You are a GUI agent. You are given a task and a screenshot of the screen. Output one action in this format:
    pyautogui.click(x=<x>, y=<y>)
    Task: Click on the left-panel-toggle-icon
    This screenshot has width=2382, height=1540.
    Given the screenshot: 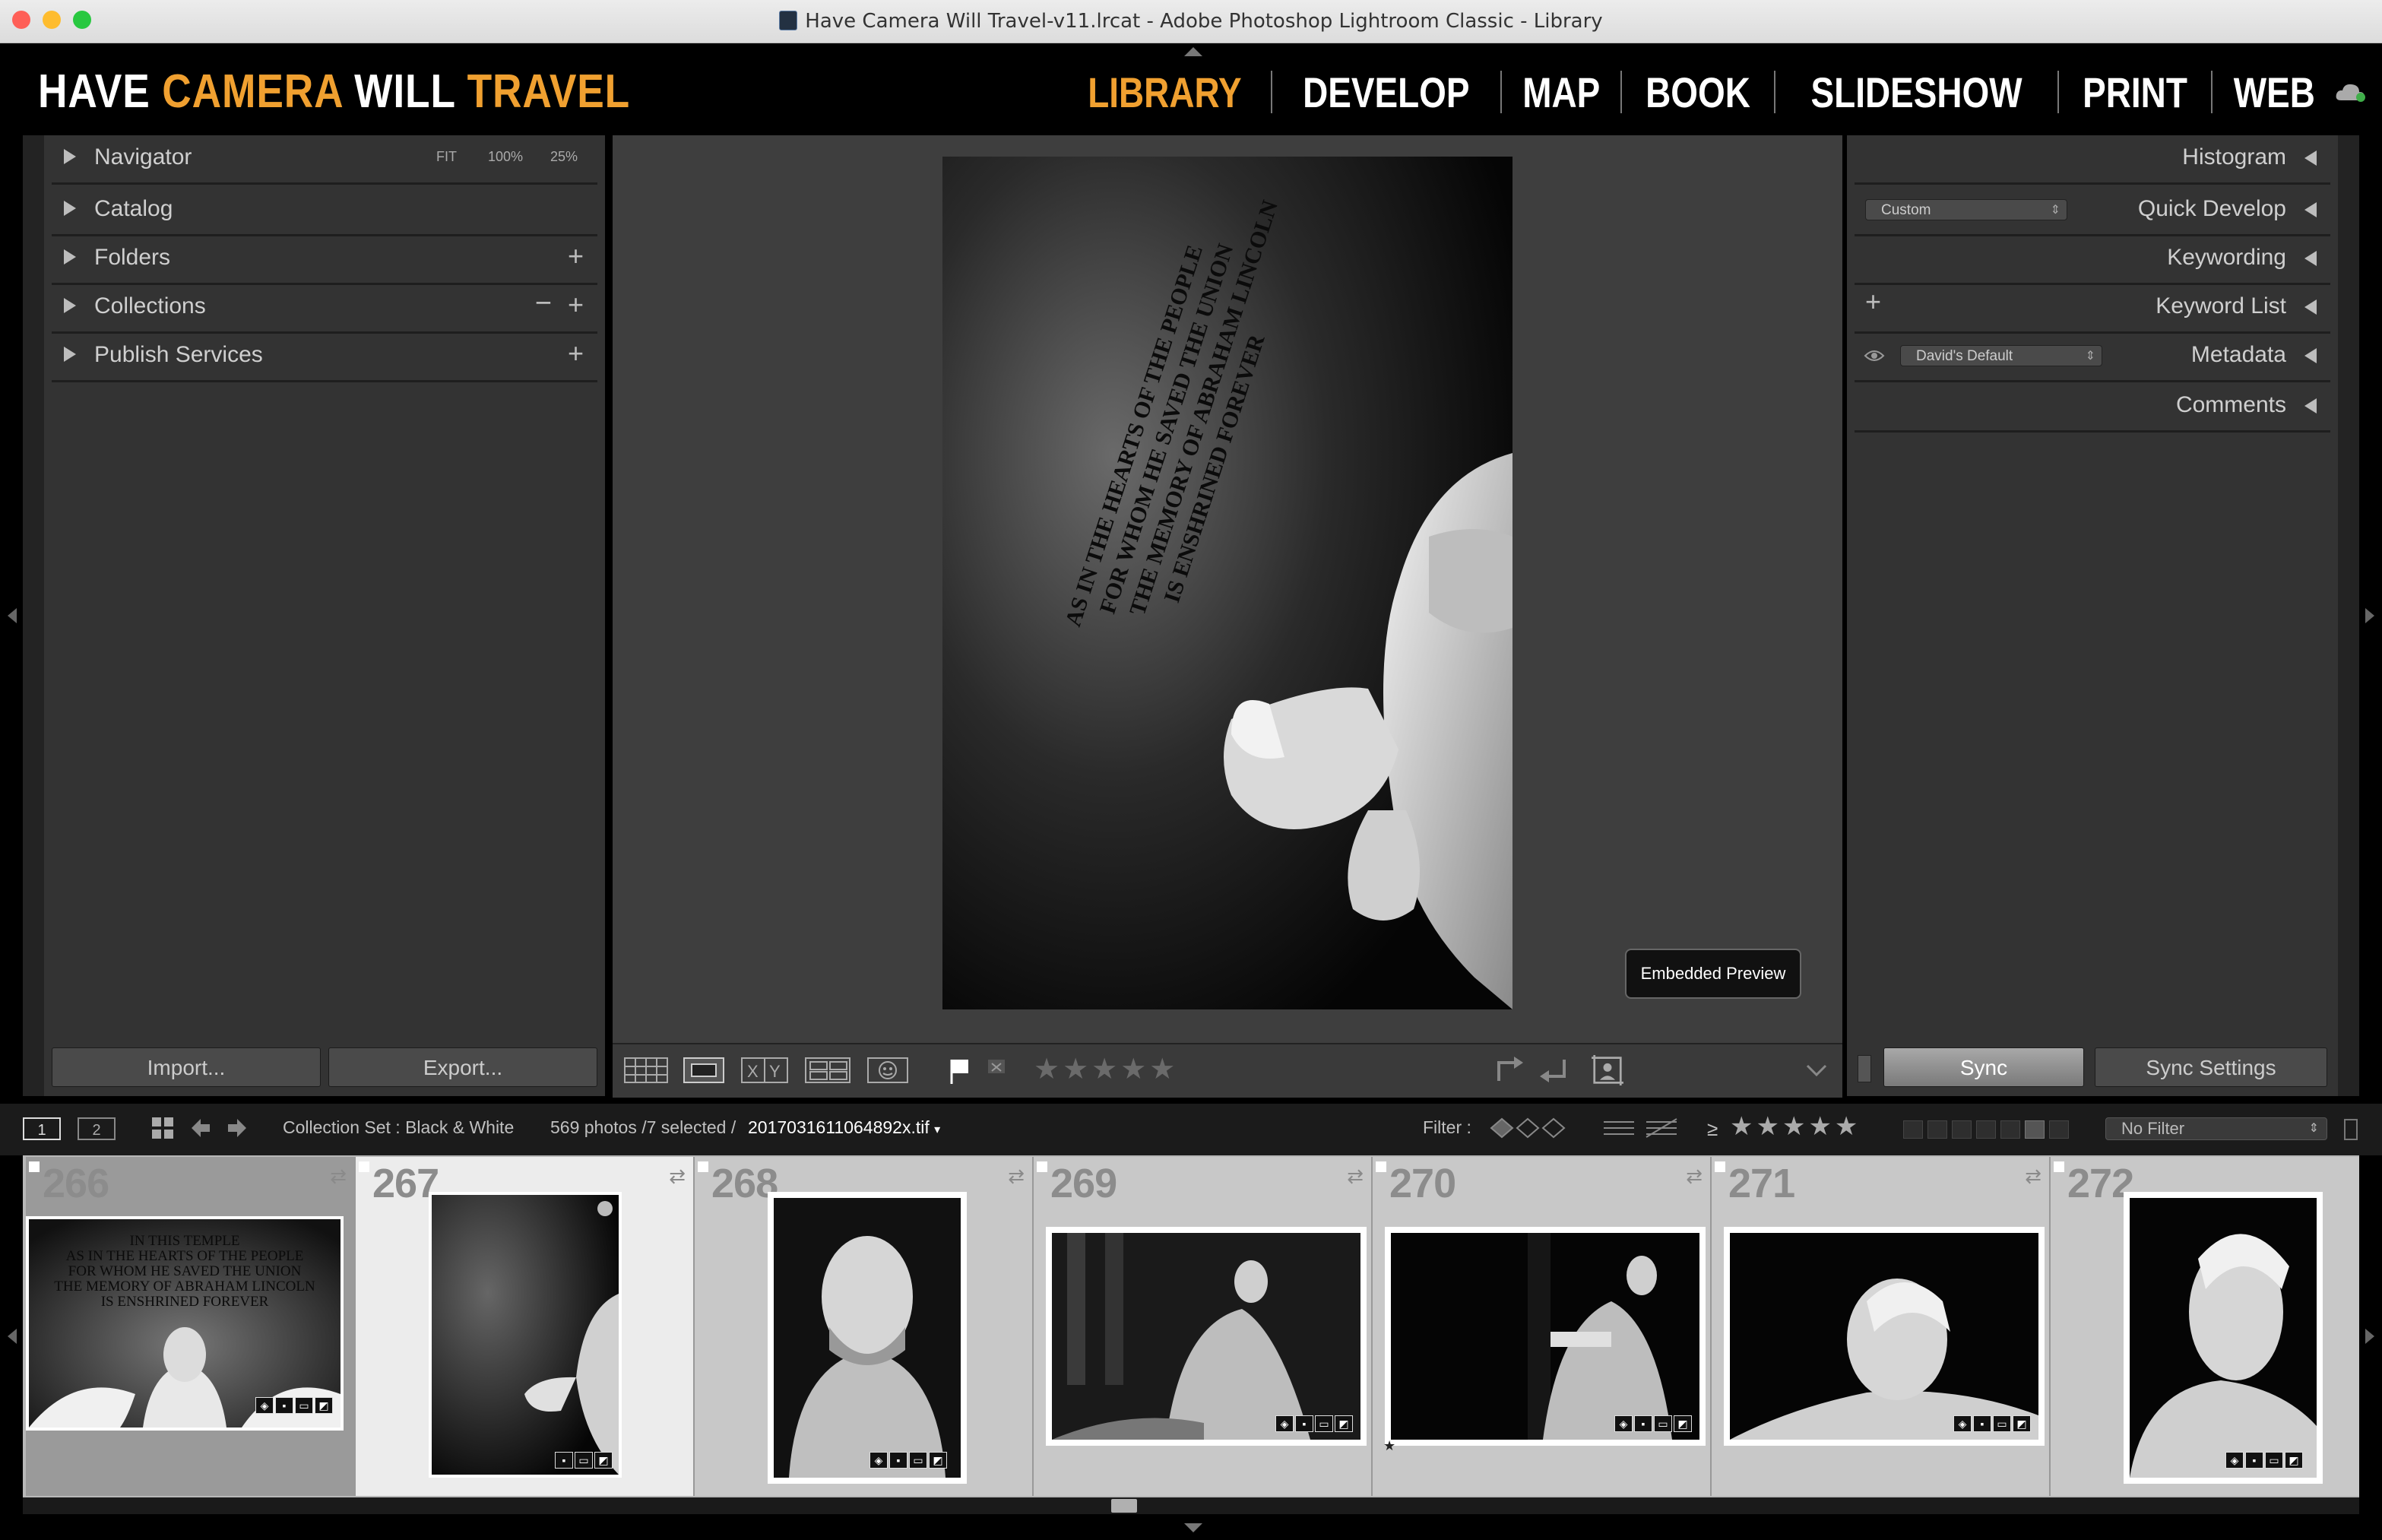 What is the action you would take?
    pyautogui.click(x=12, y=616)
    